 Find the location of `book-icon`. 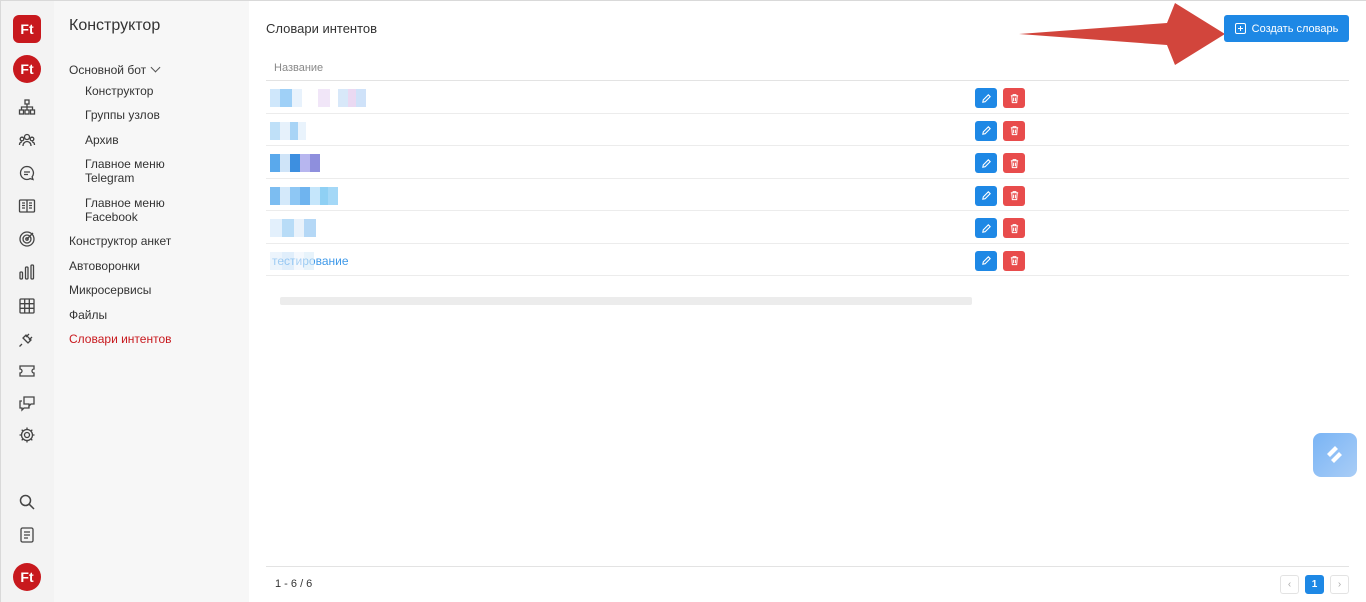

book-icon is located at coordinates (27, 206).